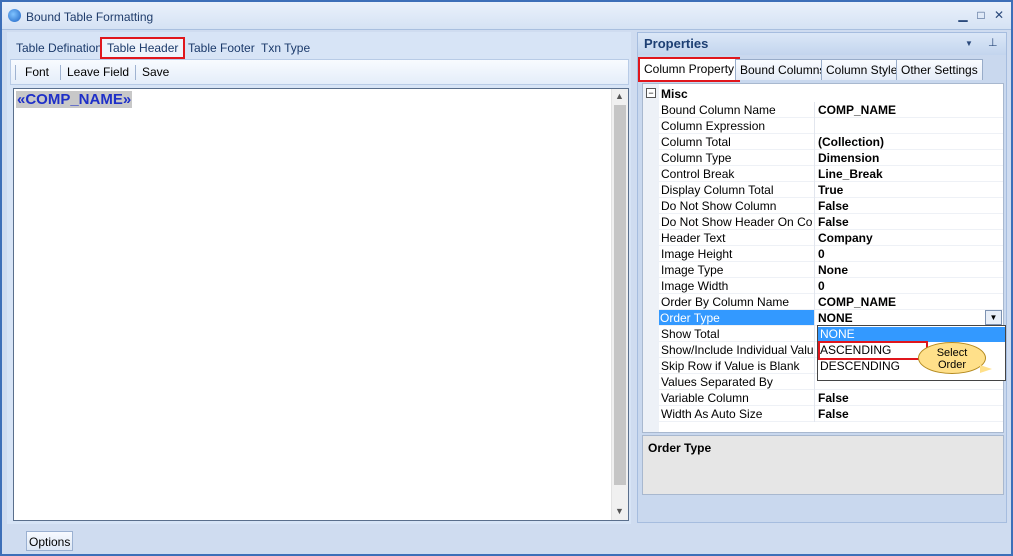 The image size is (1013, 556). I want to click on description-pane: Order Type, so click(823, 465).